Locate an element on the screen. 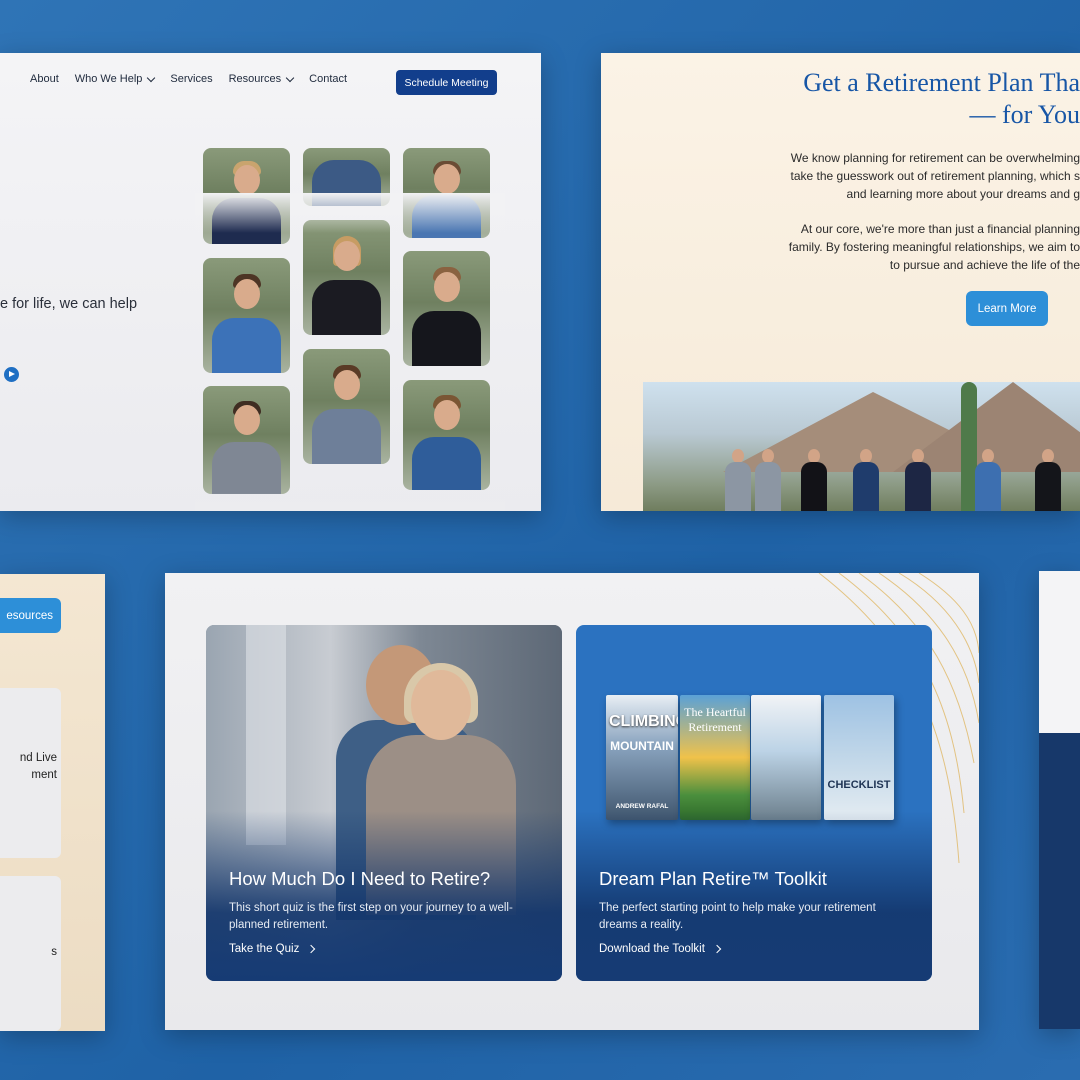 Image resolution: width=1080 pixels, height=1080 pixels. schedule-meeting-button: Schedule Meeting is located at coordinates (446, 82).